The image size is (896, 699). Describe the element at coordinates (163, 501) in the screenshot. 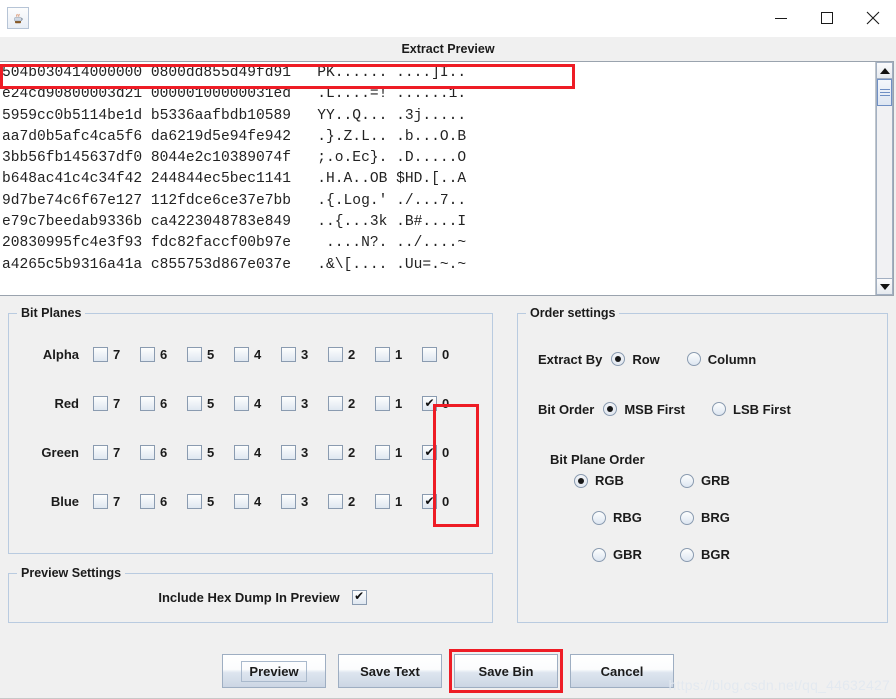

I see `bitplane-blue-6: ✔6` at that location.